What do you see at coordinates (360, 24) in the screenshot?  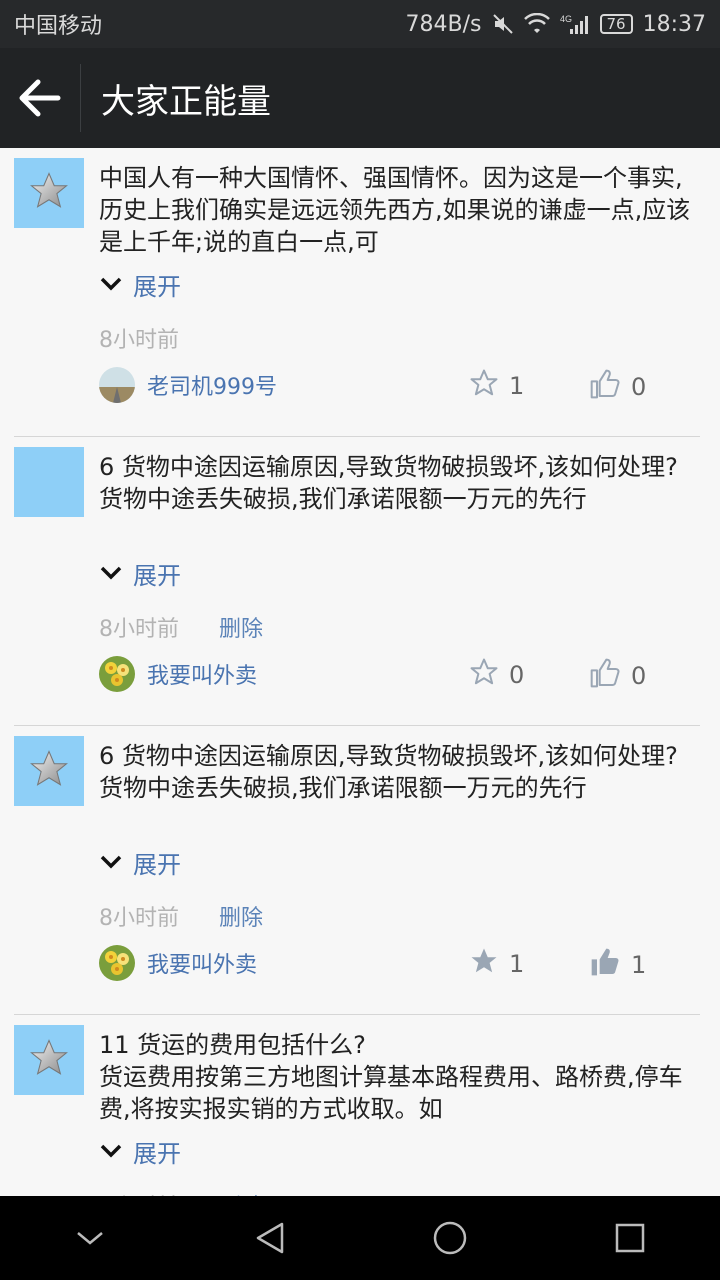 I see `status-bar: 中国移动 784B/s 4G 76 18:37` at bounding box center [360, 24].